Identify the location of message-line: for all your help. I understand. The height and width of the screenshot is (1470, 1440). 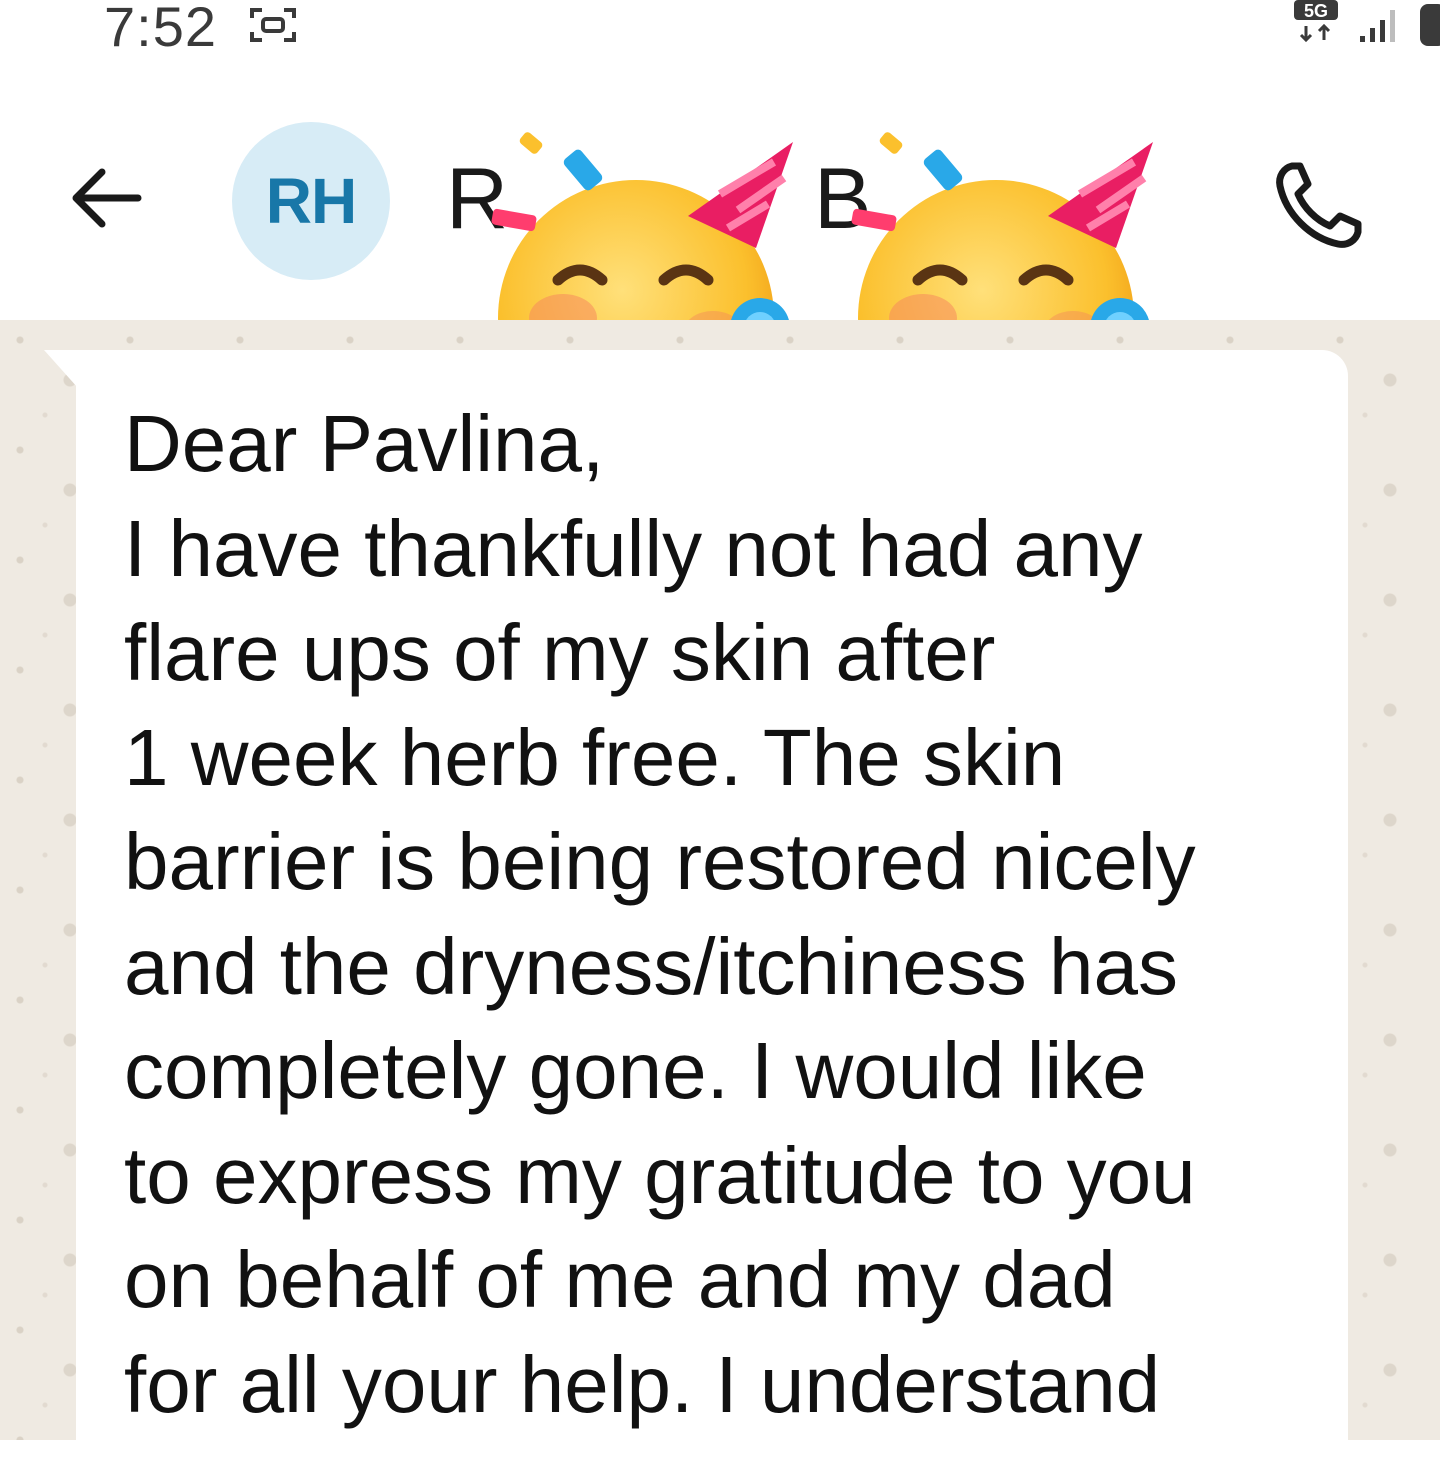
(642, 1384).